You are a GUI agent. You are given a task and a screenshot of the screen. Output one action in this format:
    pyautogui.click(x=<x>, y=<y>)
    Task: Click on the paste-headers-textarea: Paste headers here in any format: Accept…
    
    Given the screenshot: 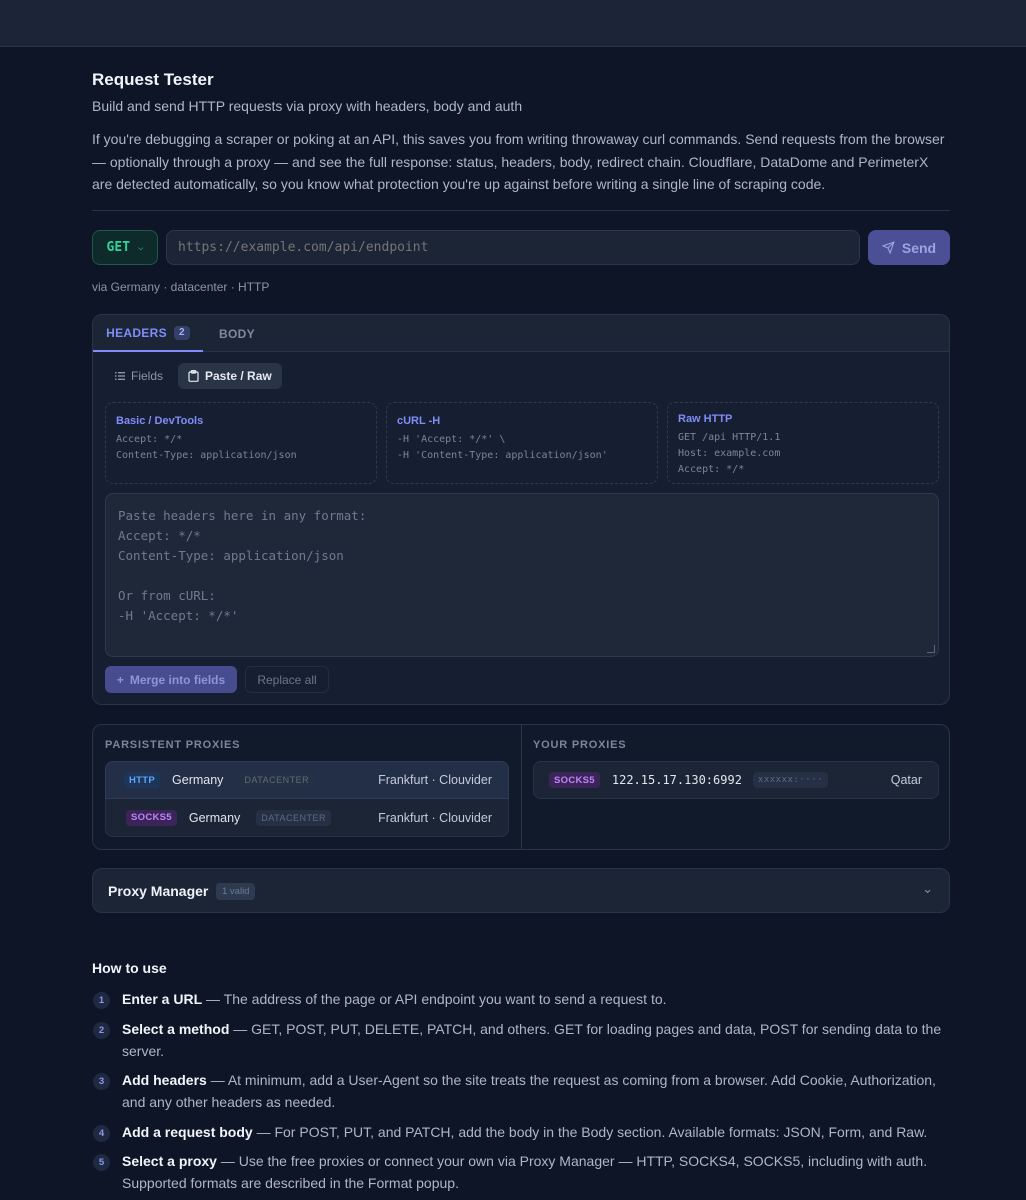 What is the action you would take?
    pyautogui.click(x=522, y=575)
    